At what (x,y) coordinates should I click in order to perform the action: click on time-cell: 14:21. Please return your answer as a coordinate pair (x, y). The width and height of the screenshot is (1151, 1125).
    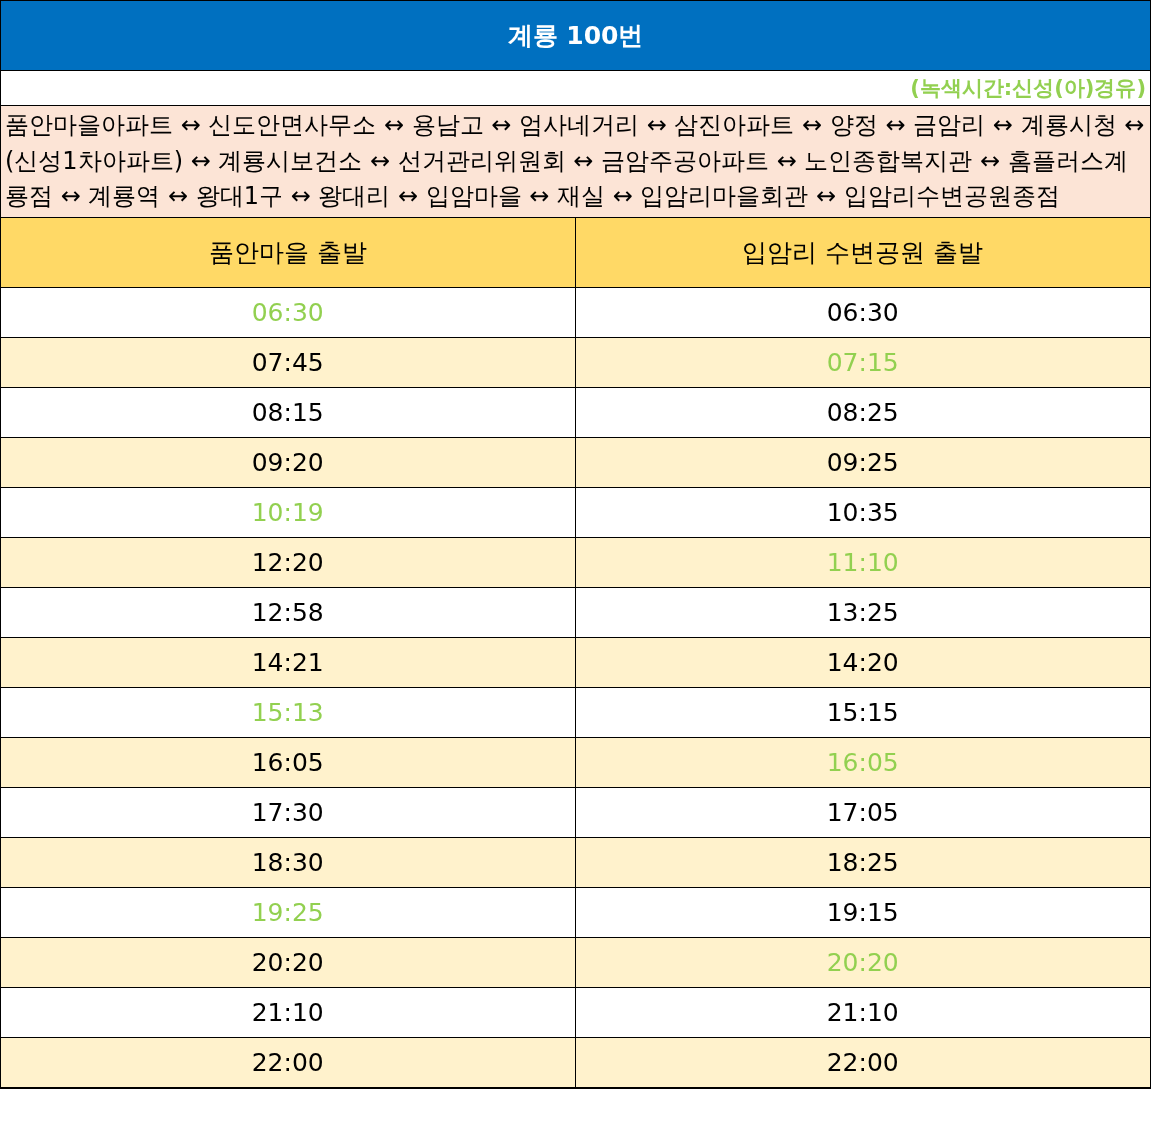
    Looking at the image, I should click on (288, 662).